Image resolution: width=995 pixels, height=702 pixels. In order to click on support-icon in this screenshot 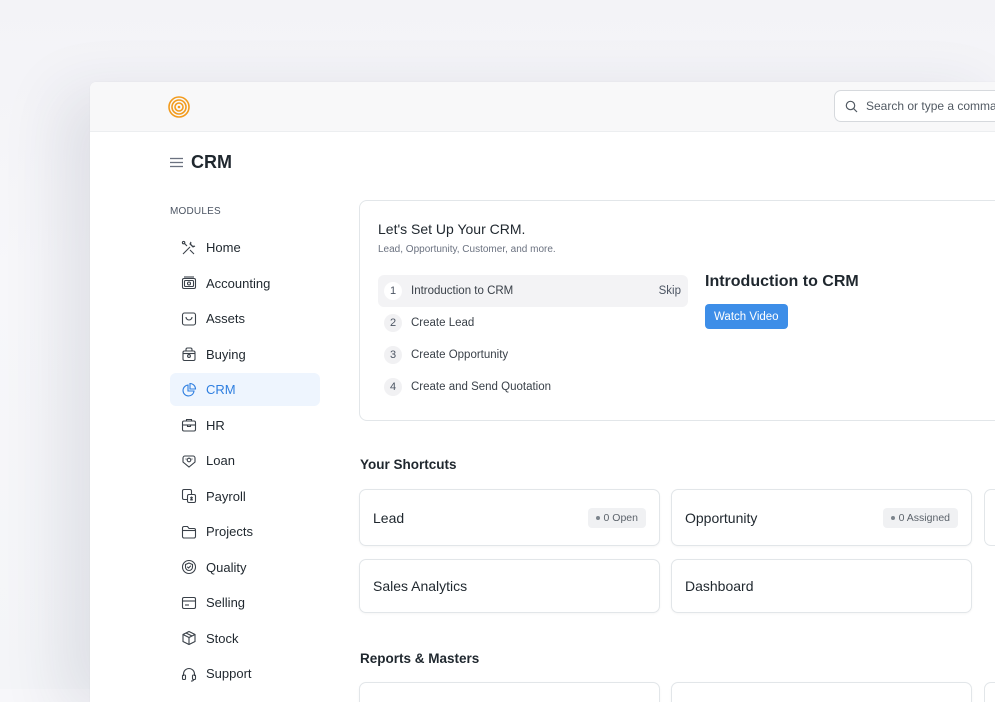, I will do `click(188, 673)`.